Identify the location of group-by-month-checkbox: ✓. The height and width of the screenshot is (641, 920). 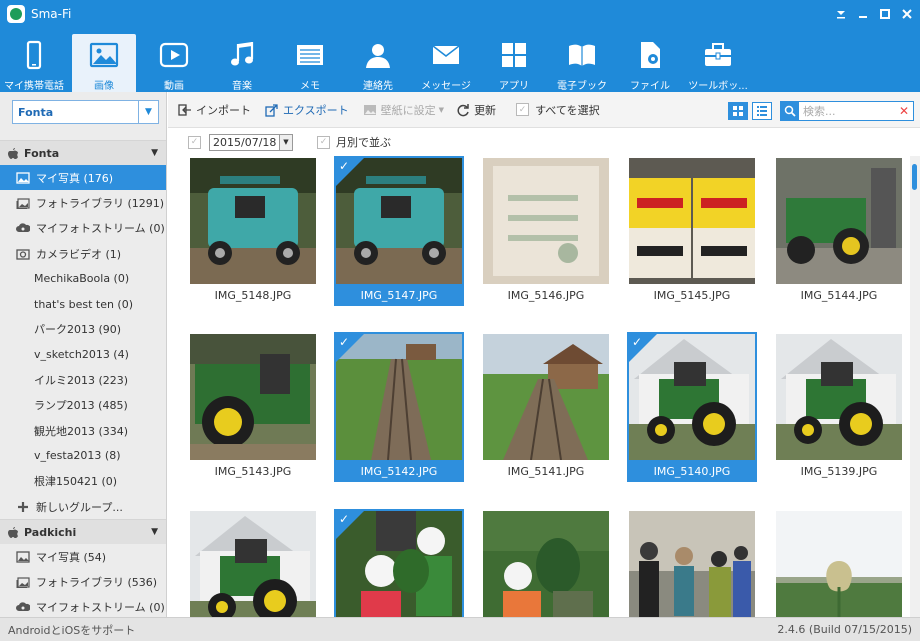
(323, 142).